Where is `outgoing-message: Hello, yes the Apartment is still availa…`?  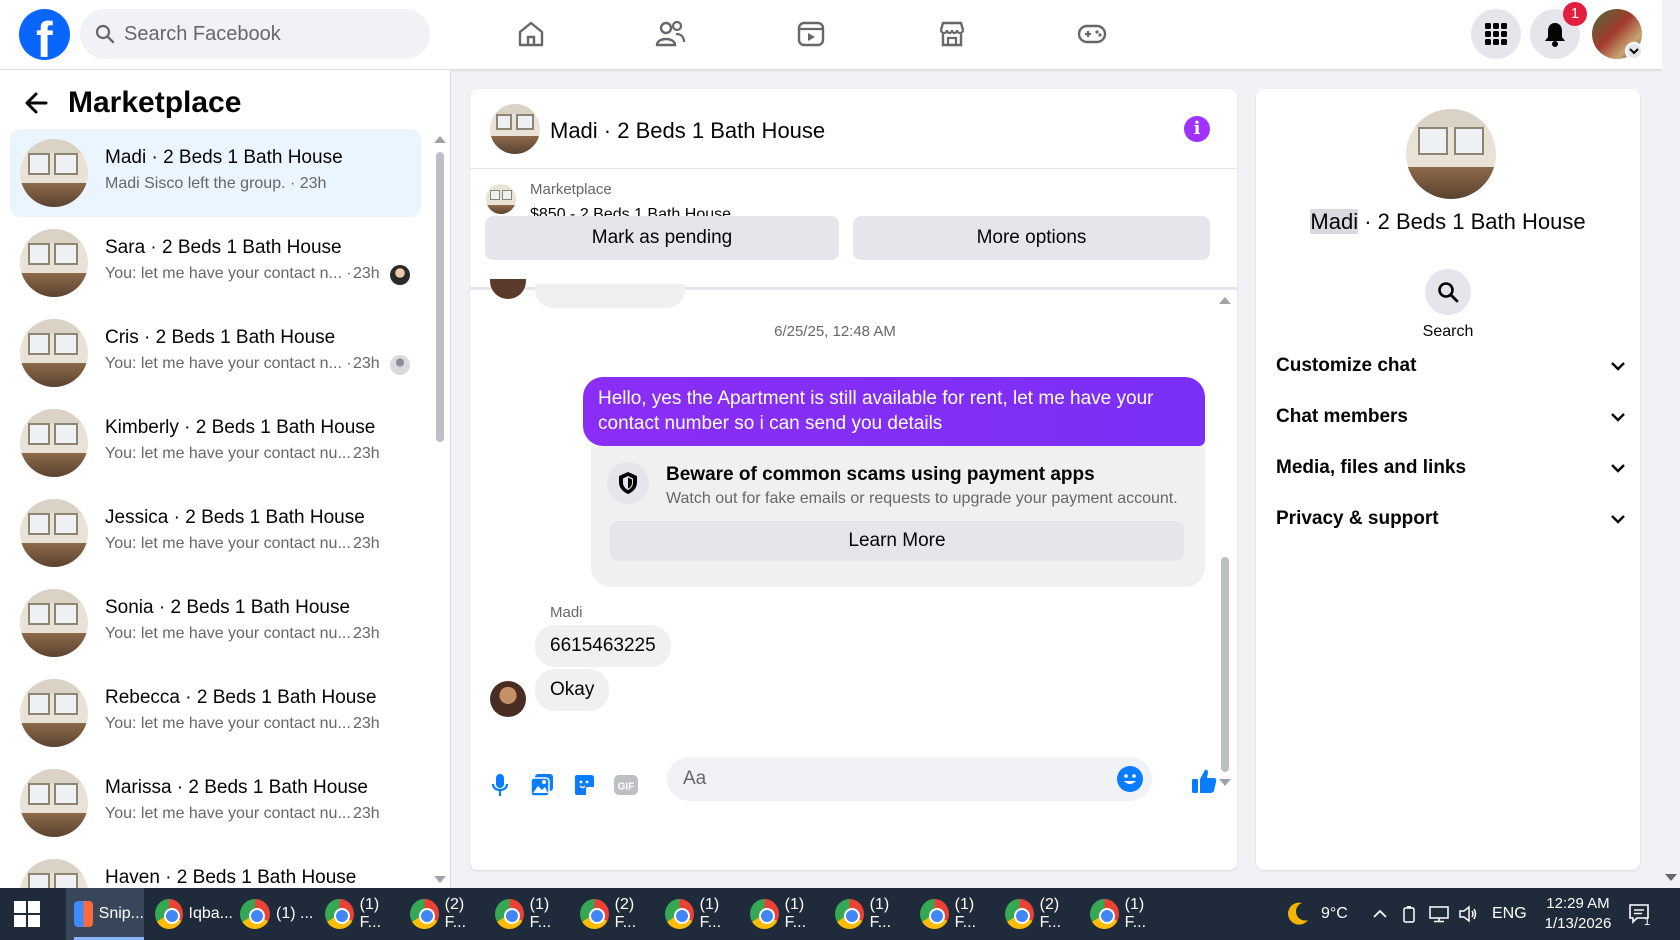
outgoing-message: Hello, yes the Apartment is still availa… is located at coordinates (894, 411).